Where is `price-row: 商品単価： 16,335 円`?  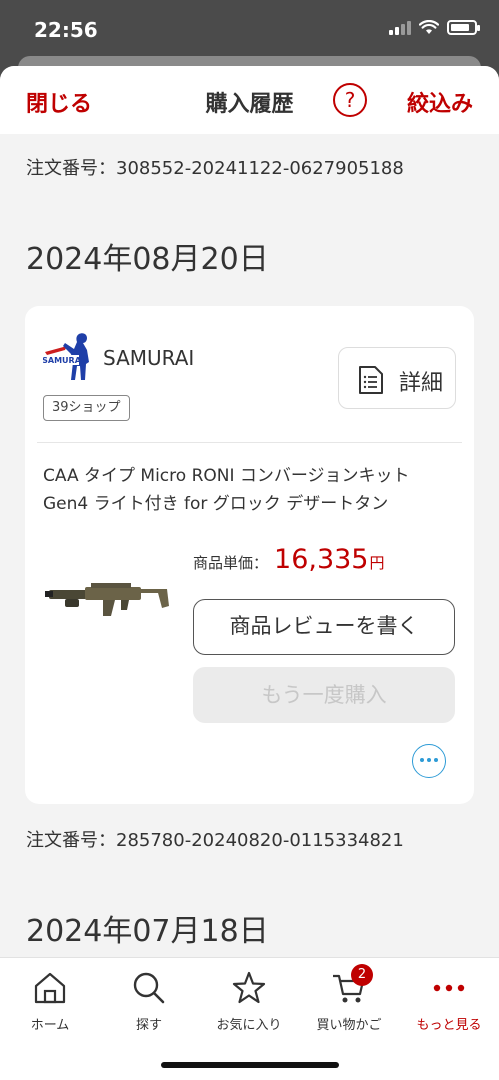 price-row: 商品単価： 16,335 円 is located at coordinates (289, 559).